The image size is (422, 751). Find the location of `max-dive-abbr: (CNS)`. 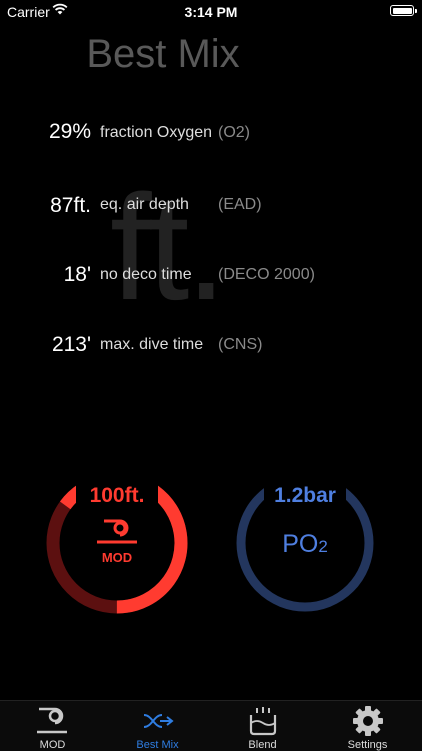

max-dive-abbr: (CNS) is located at coordinates (240, 344).